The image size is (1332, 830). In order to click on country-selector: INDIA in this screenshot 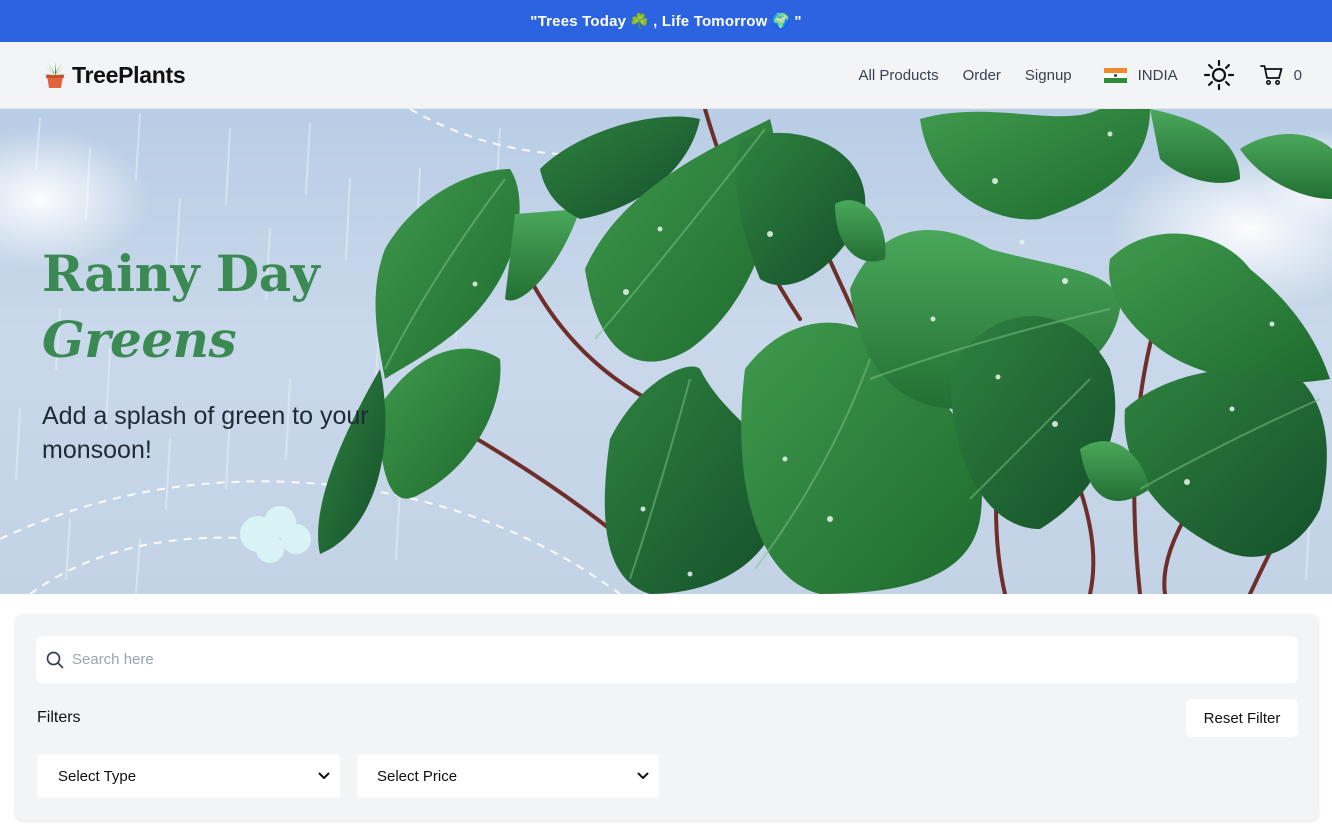, I will do `click(1140, 75)`.